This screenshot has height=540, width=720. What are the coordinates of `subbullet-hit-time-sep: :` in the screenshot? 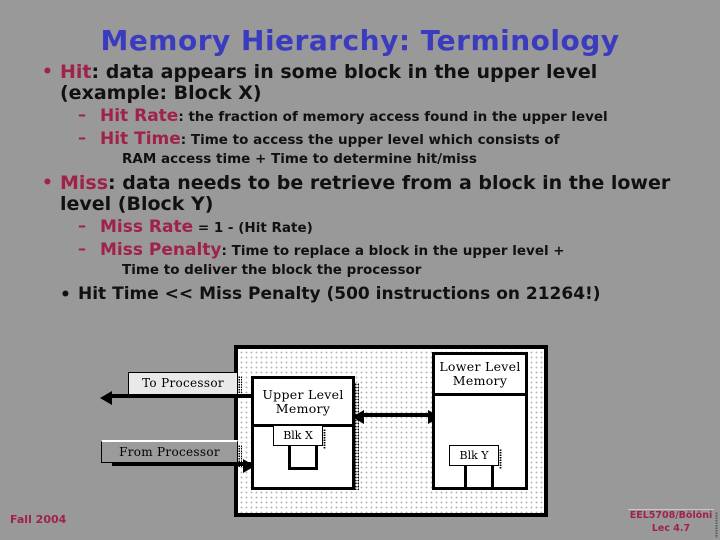 It's located at (185, 140).